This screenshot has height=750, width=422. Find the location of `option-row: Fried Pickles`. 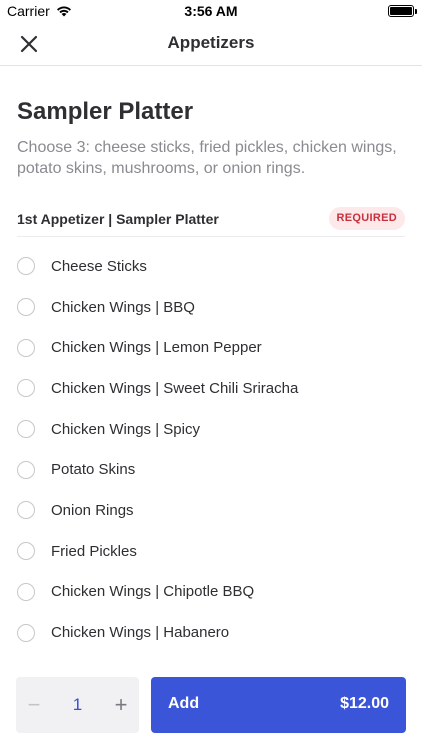

option-row: Fried Pickles is located at coordinates (211, 551).